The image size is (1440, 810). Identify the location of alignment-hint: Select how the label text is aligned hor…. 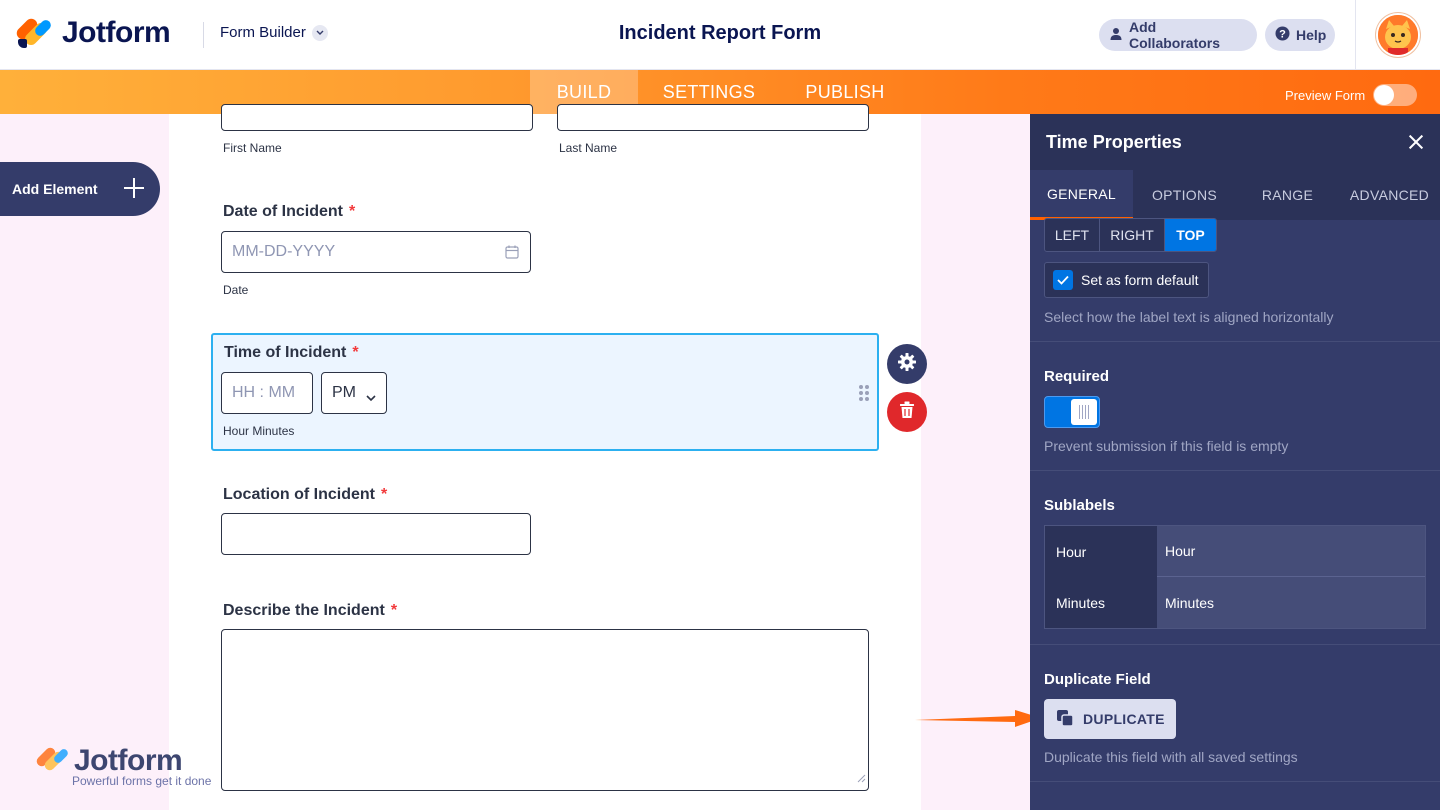
(1189, 317).